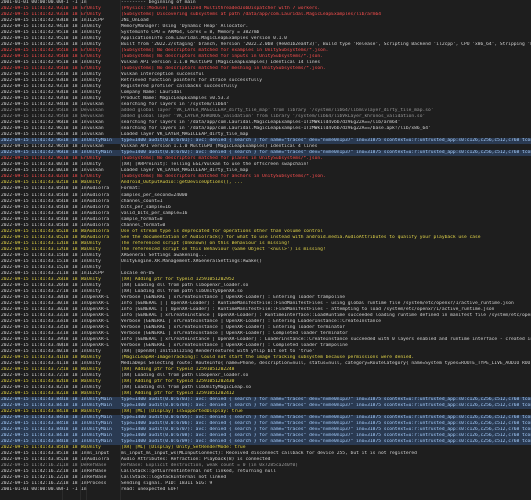 Image resolution: width=531 pixels, height=500 pixels. What do you see at coordinates (150, 490) in the screenshot?
I see `log-message: read: unexpected EOF!` at bounding box center [150, 490].